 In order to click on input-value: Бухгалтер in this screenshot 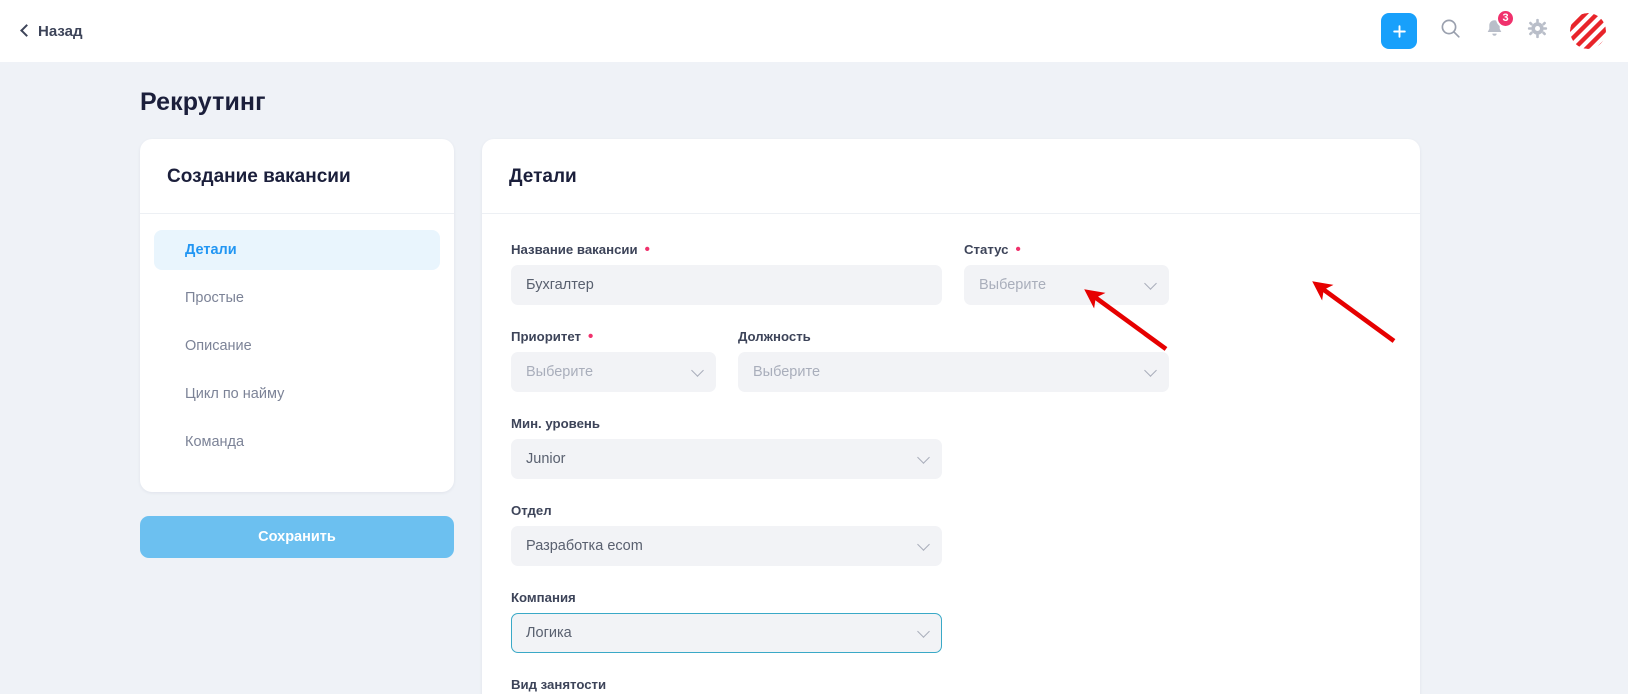, I will do `click(560, 285)`.